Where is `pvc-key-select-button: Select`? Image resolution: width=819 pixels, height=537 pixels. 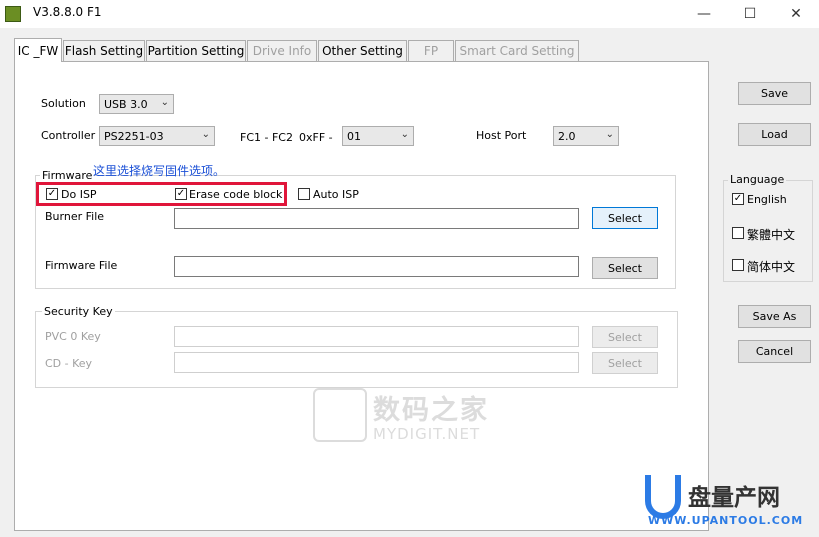 pvc-key-select-button: Select is located at coordinates (625, 337).